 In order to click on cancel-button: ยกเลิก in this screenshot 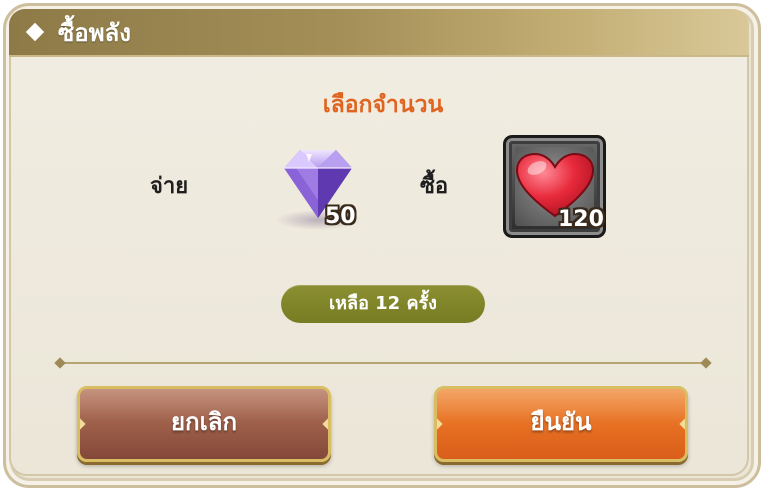, I will do `click(204, 424)`.